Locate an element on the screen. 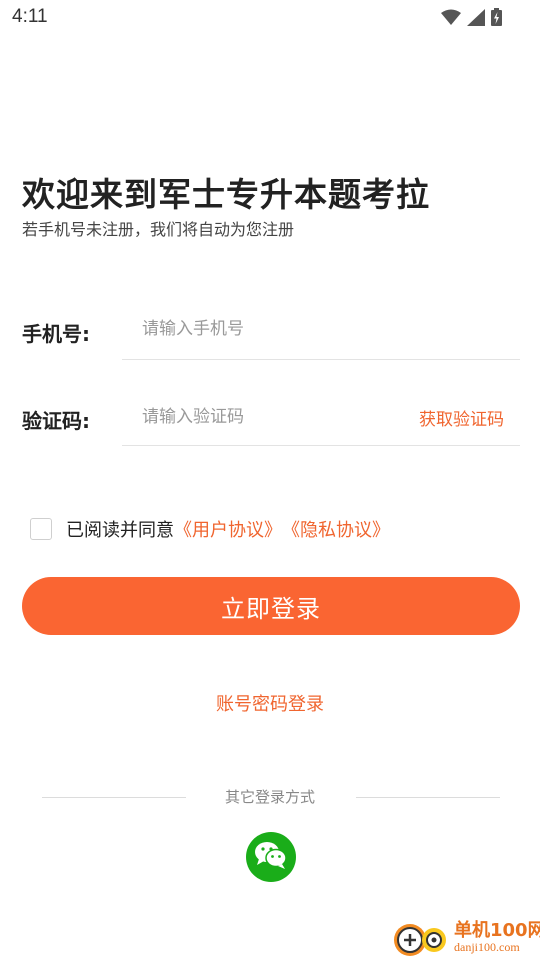 The width and height of the screenshot is (540, 960). signal-icon is located at coordinates (476, 19).